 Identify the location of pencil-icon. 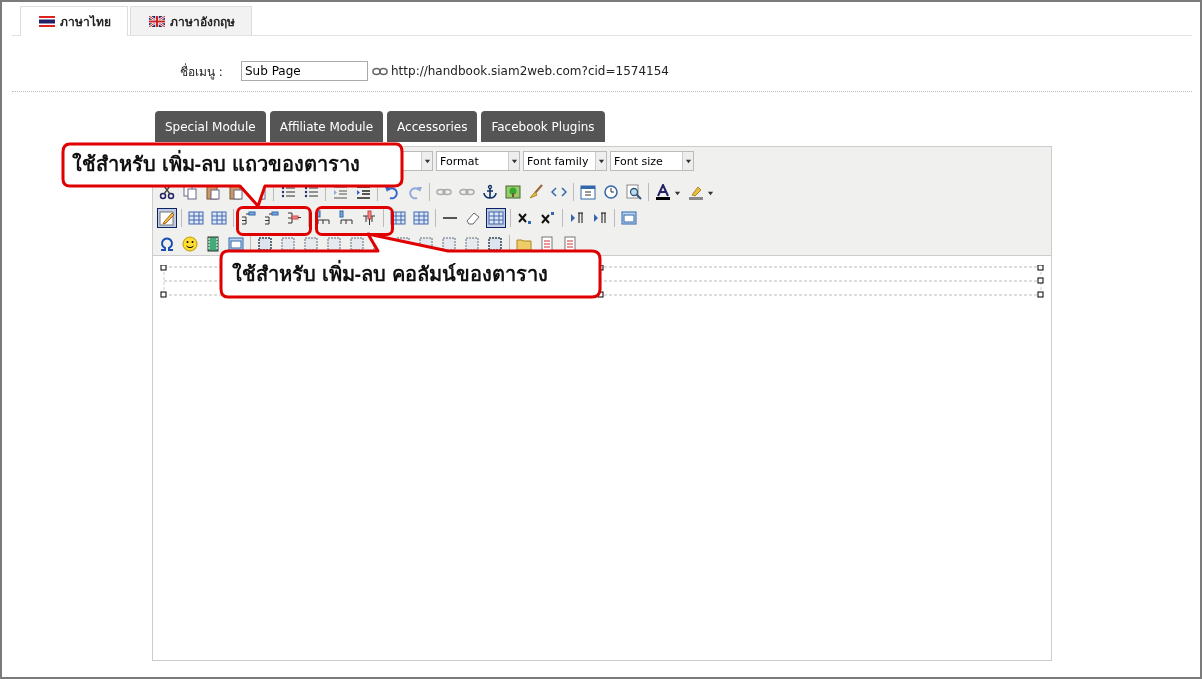
(167, 218).